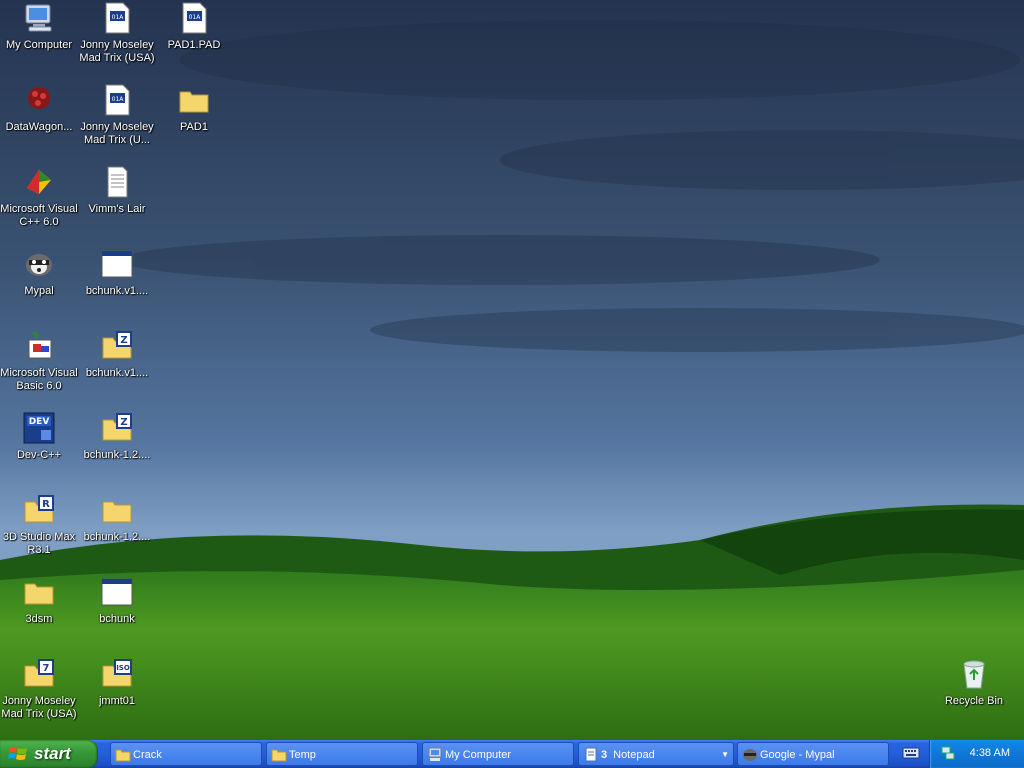 Image resolution: width=1024 pixels, height=768 pixels. What do you see at coordinates (117, 673) in the screenshot?
I see `folder-iso-icon: ISO` at bounding box center [117, 673].